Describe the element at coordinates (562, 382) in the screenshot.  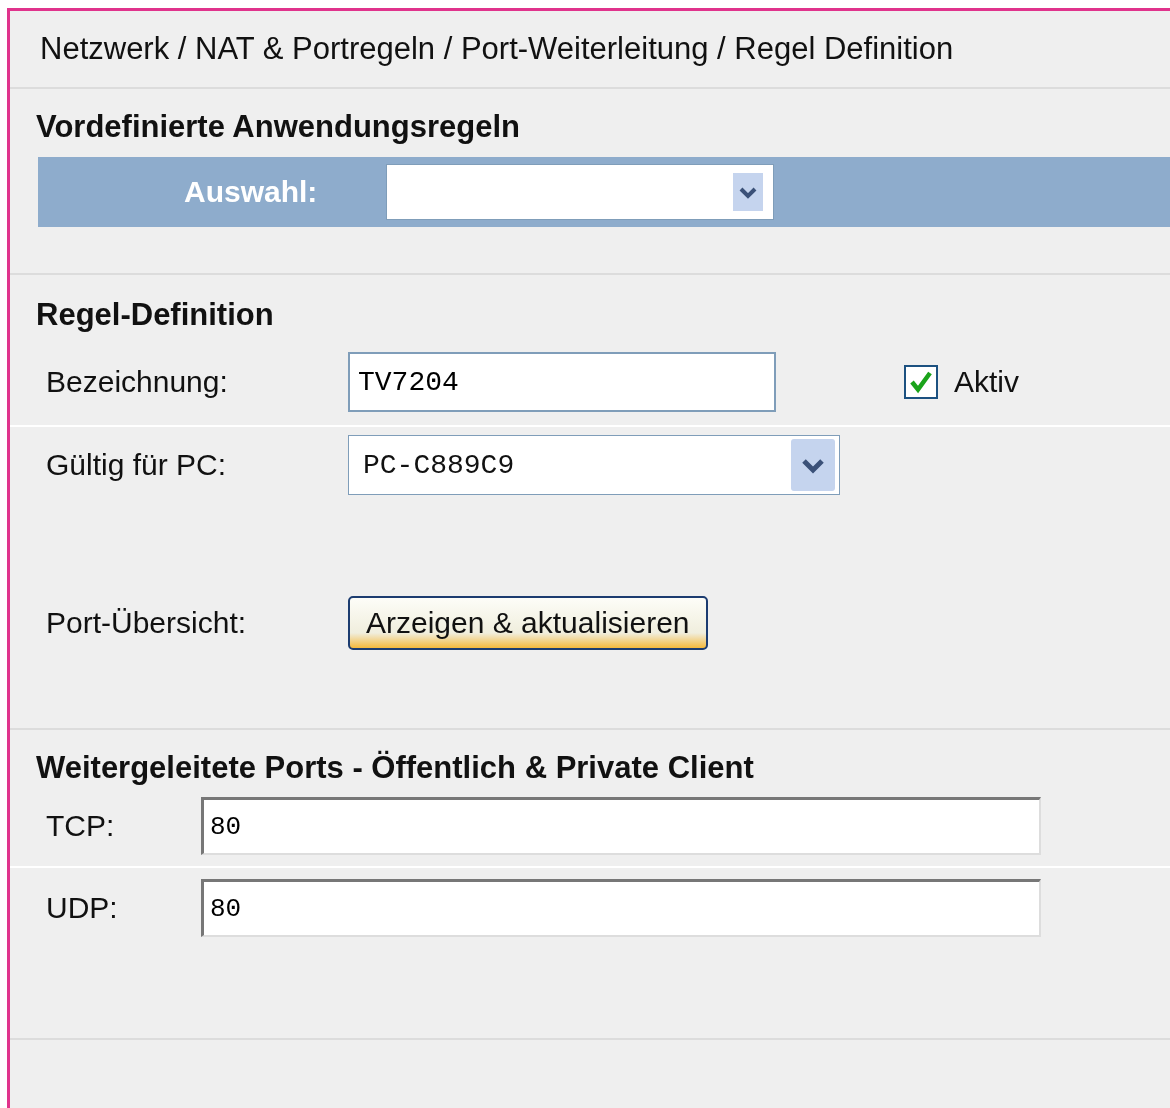
I see `name-field: TV7204` at that location.